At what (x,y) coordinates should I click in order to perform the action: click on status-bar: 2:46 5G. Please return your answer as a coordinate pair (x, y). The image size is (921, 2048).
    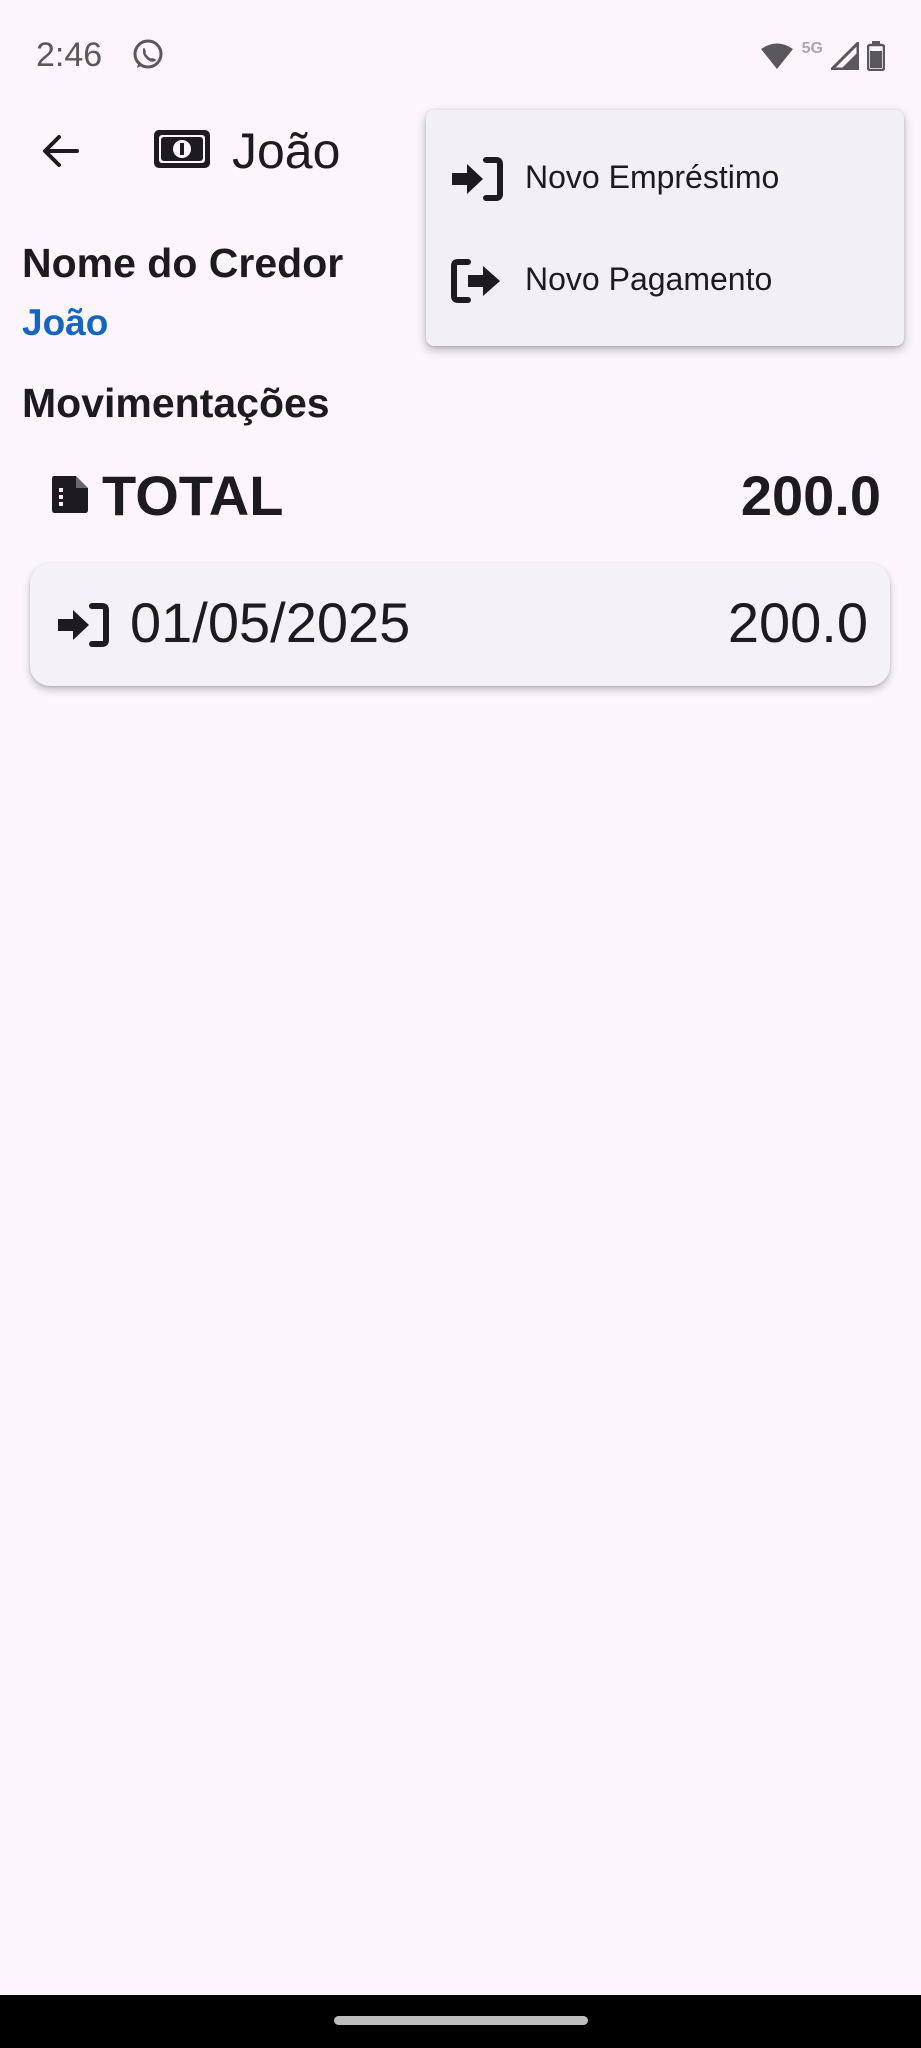
    Looking at the image, I should click on (460, 54).